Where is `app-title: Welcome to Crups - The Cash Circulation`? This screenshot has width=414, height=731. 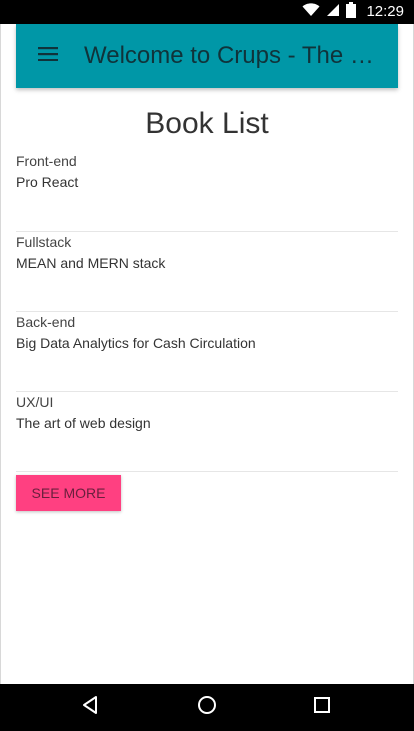
app-title: Welcome to Crups - The Cash Circulation is located at coordinates (231, 55).